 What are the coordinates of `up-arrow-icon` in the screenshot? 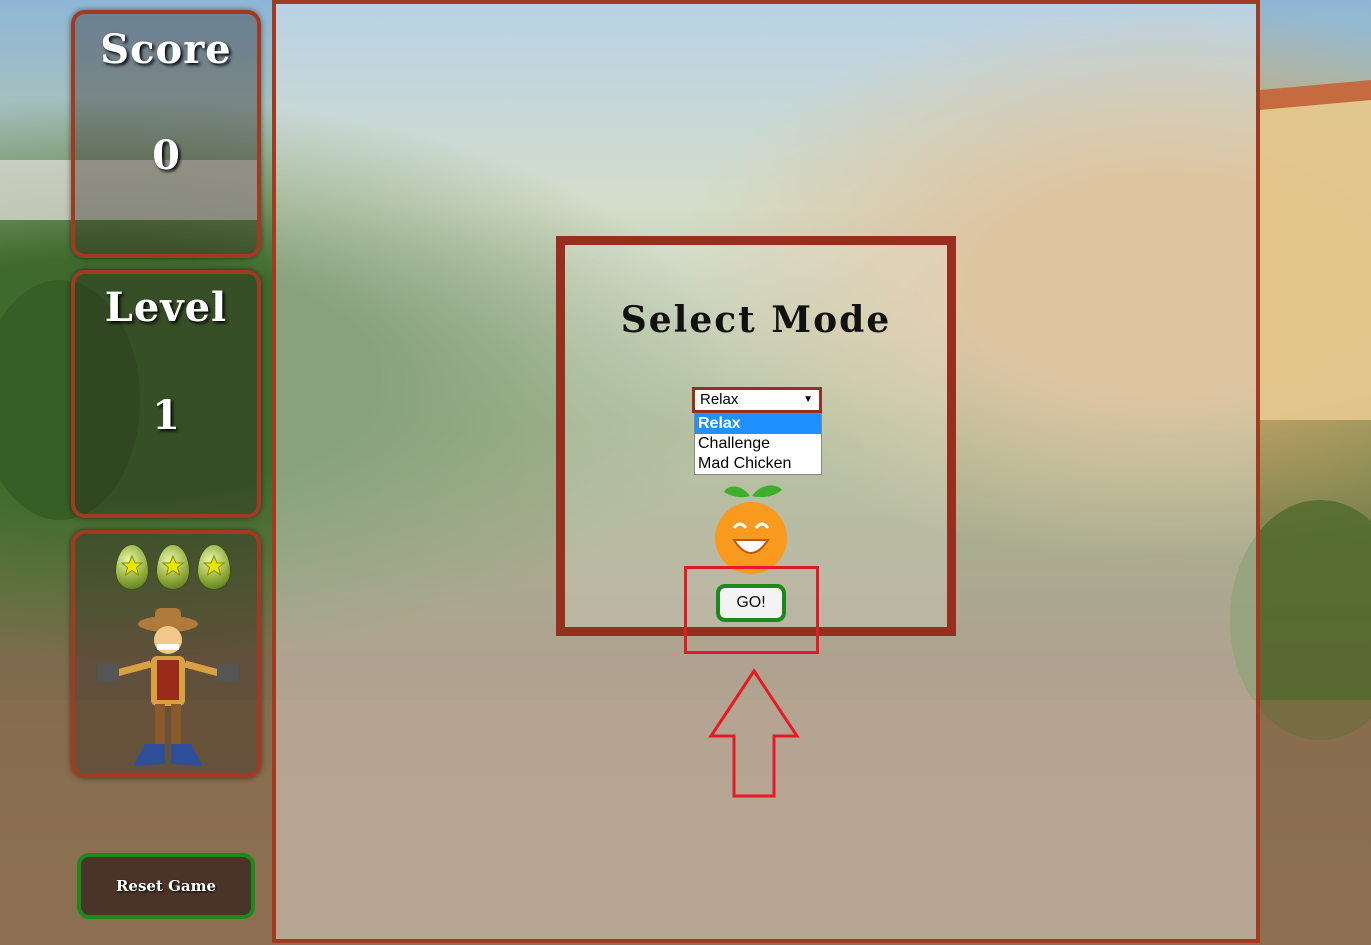 It's located at (754, 733).